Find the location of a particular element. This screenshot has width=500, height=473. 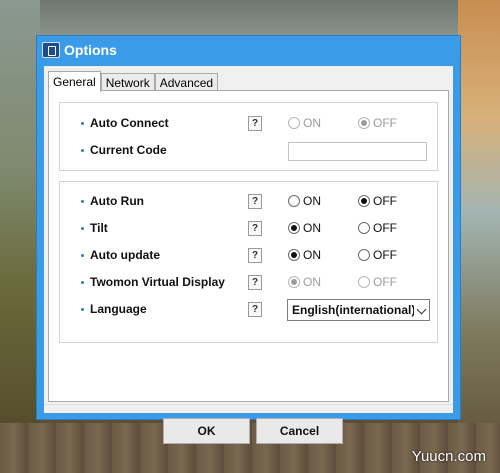

auto-update-on-radio: ON is located at coordinates (304, 255).